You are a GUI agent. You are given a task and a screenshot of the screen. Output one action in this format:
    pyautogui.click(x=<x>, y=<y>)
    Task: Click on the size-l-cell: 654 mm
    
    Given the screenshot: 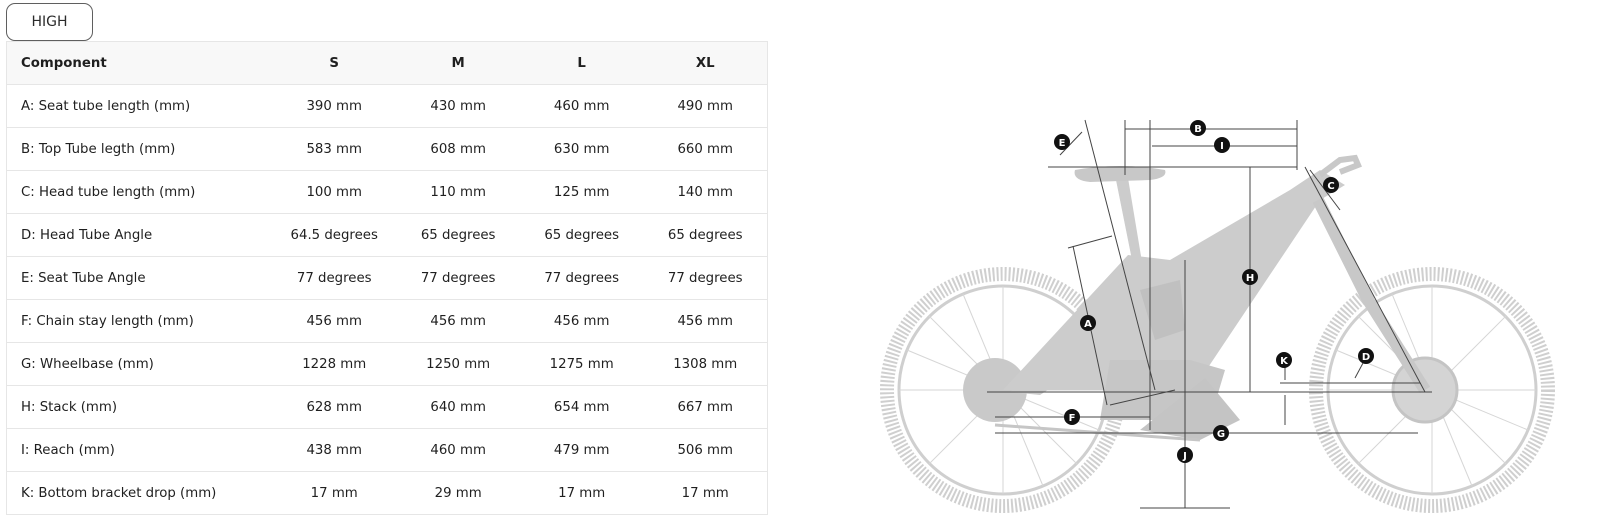 What is the action you would take?
    pyautogui.click(x=581, y=407)
    